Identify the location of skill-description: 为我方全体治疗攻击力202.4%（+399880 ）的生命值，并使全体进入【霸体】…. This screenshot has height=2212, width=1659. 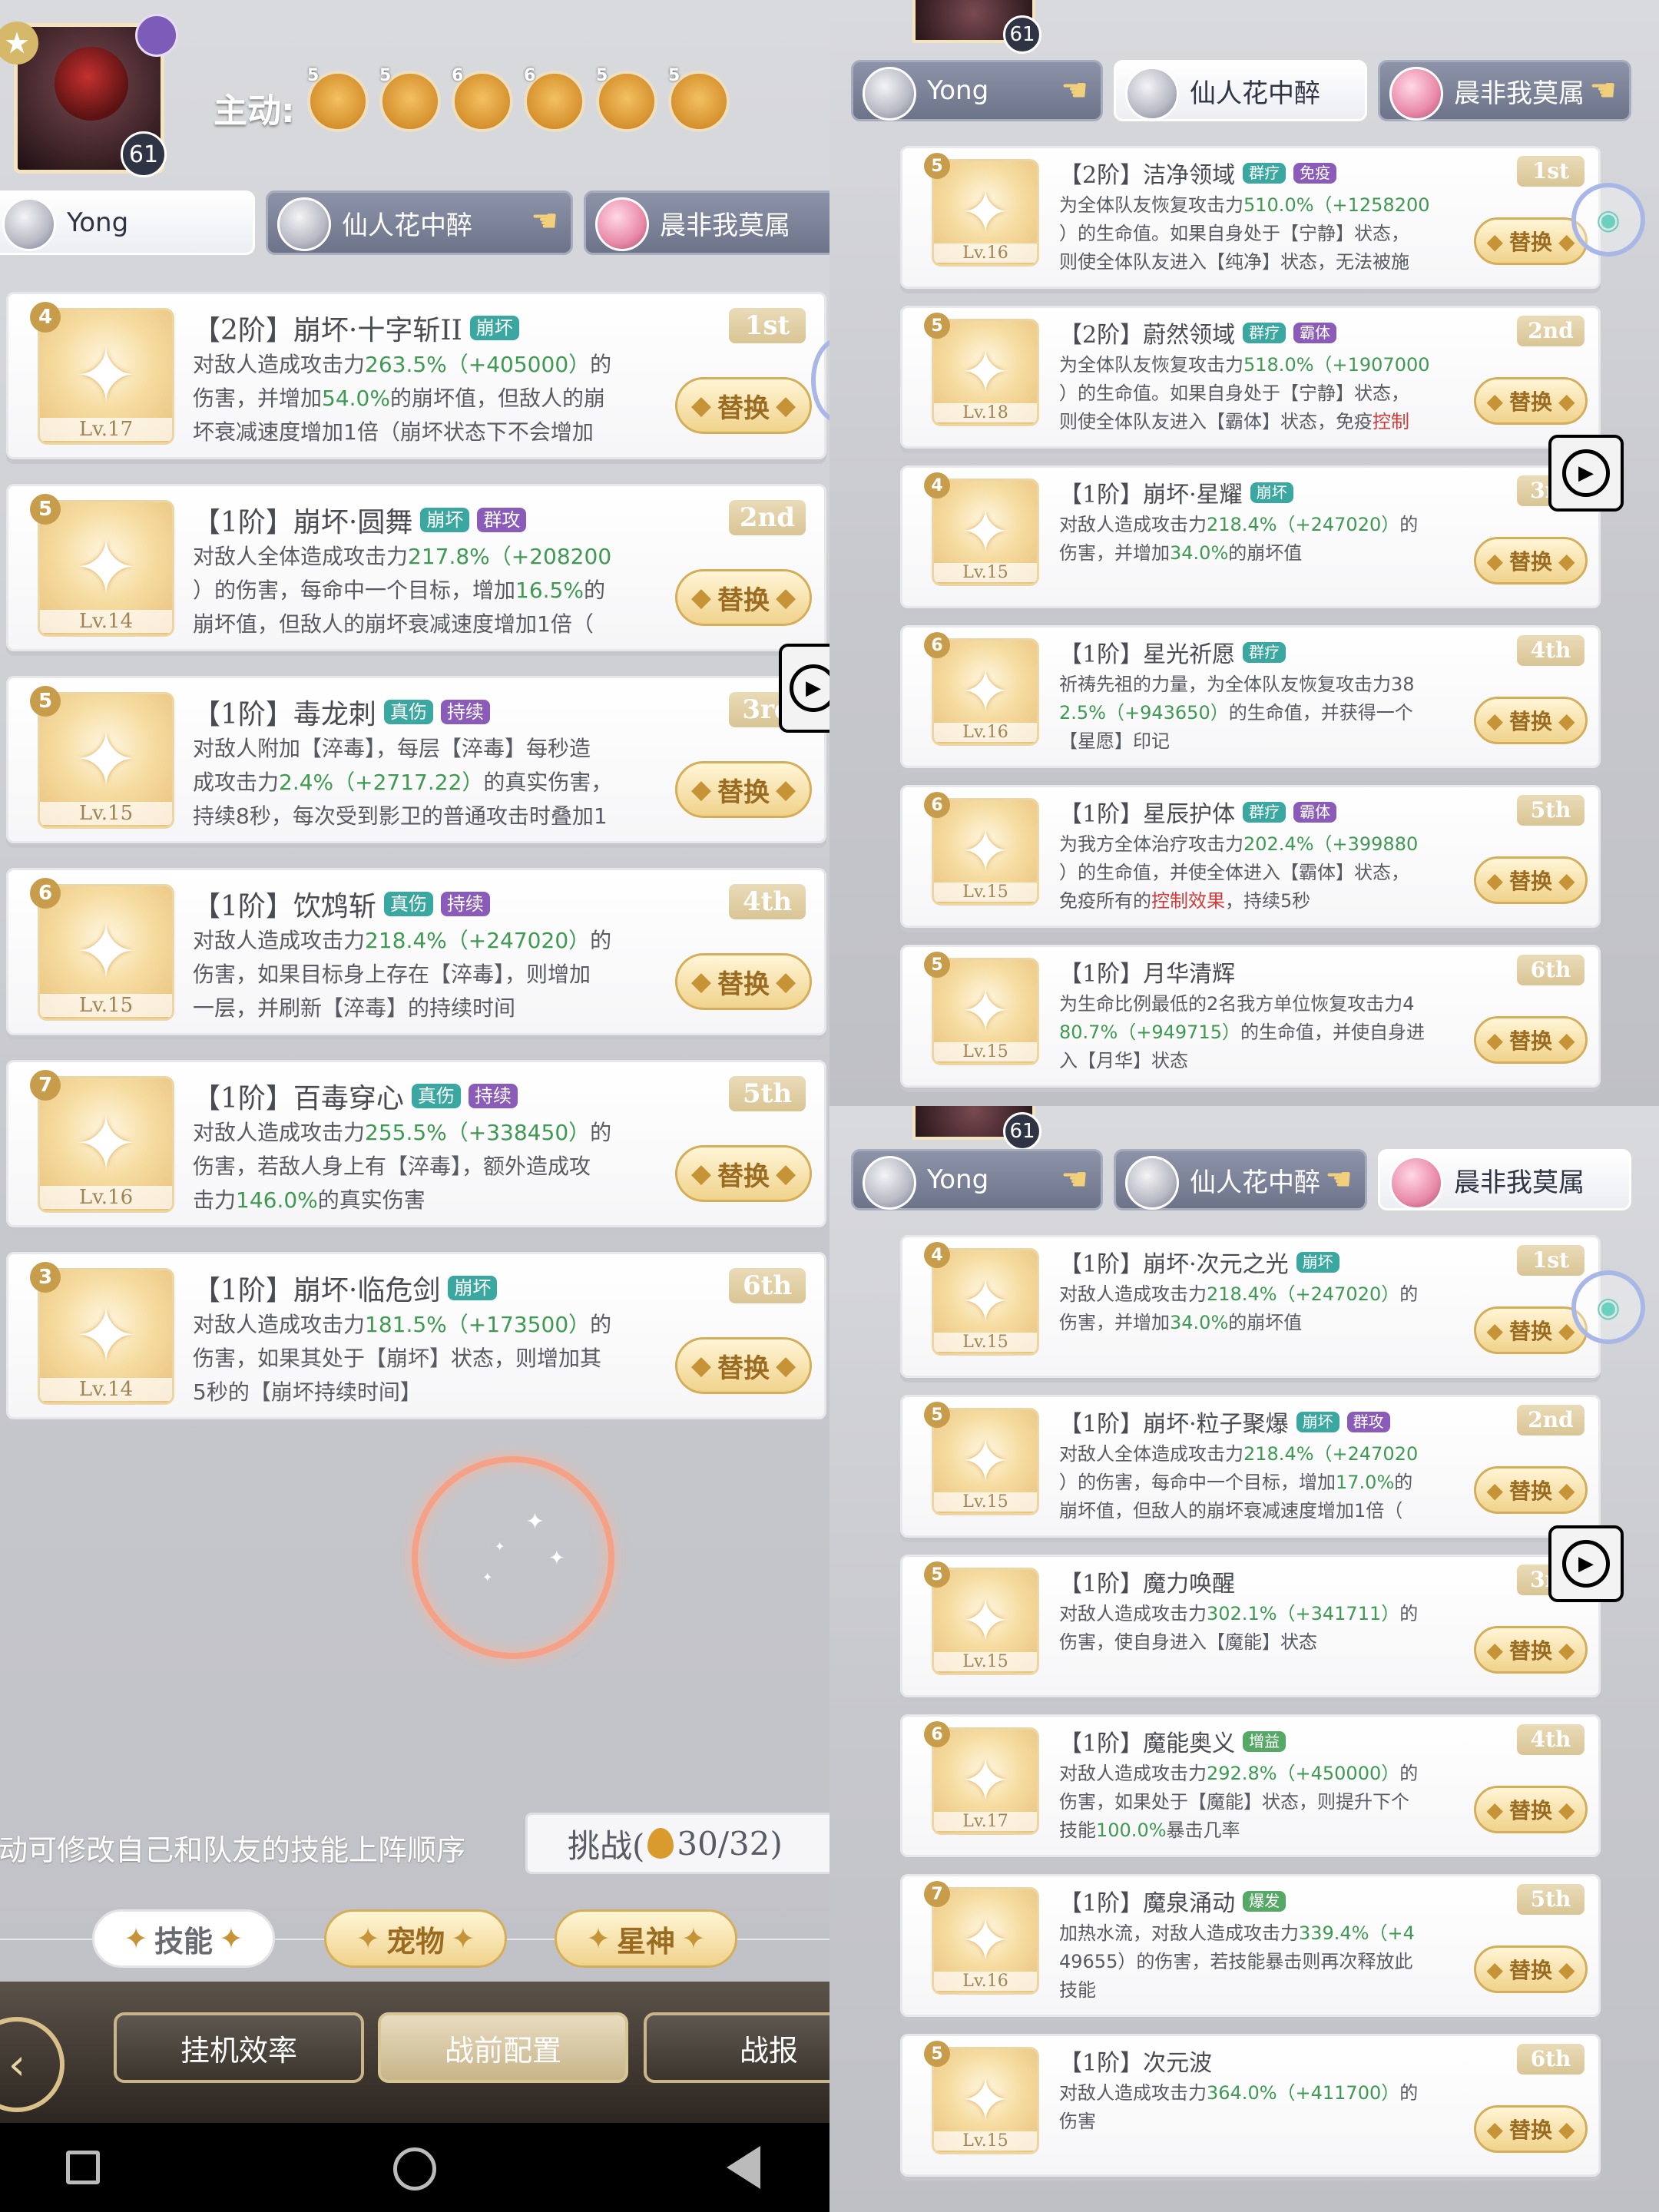
(1267, 873).